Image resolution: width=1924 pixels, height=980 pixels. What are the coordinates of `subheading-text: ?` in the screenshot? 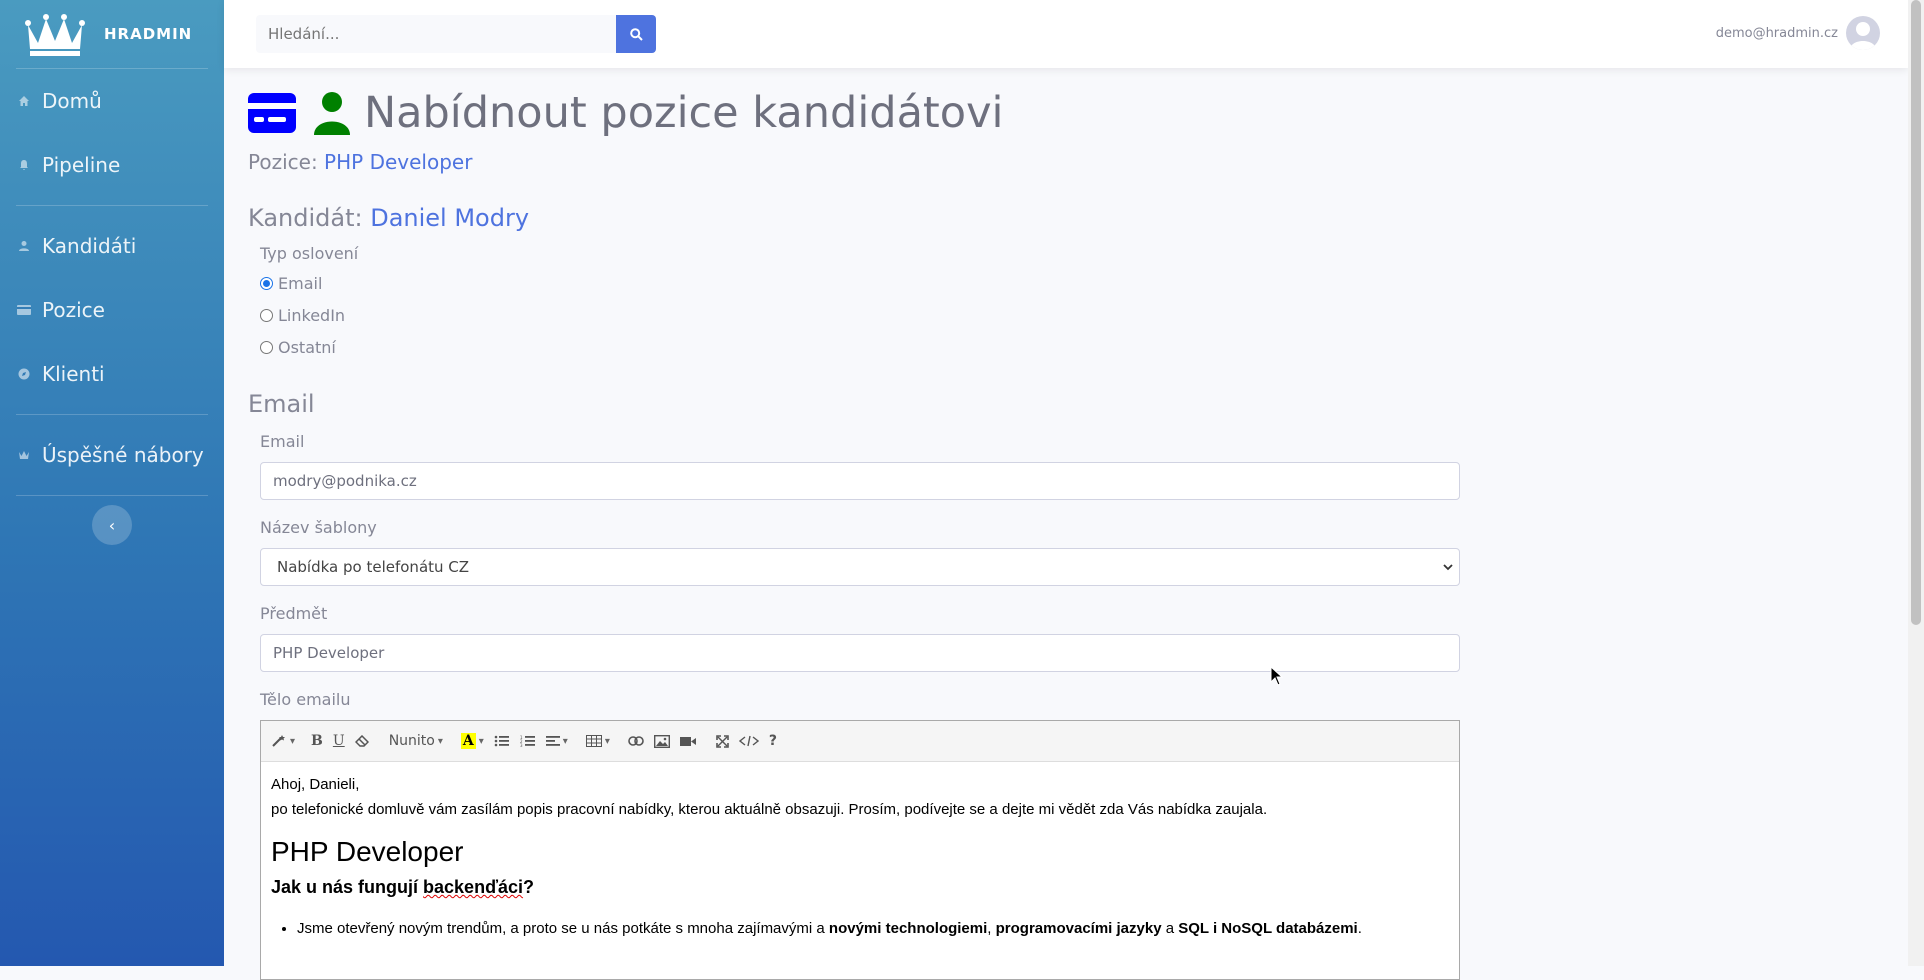 It's located at (529, 887).